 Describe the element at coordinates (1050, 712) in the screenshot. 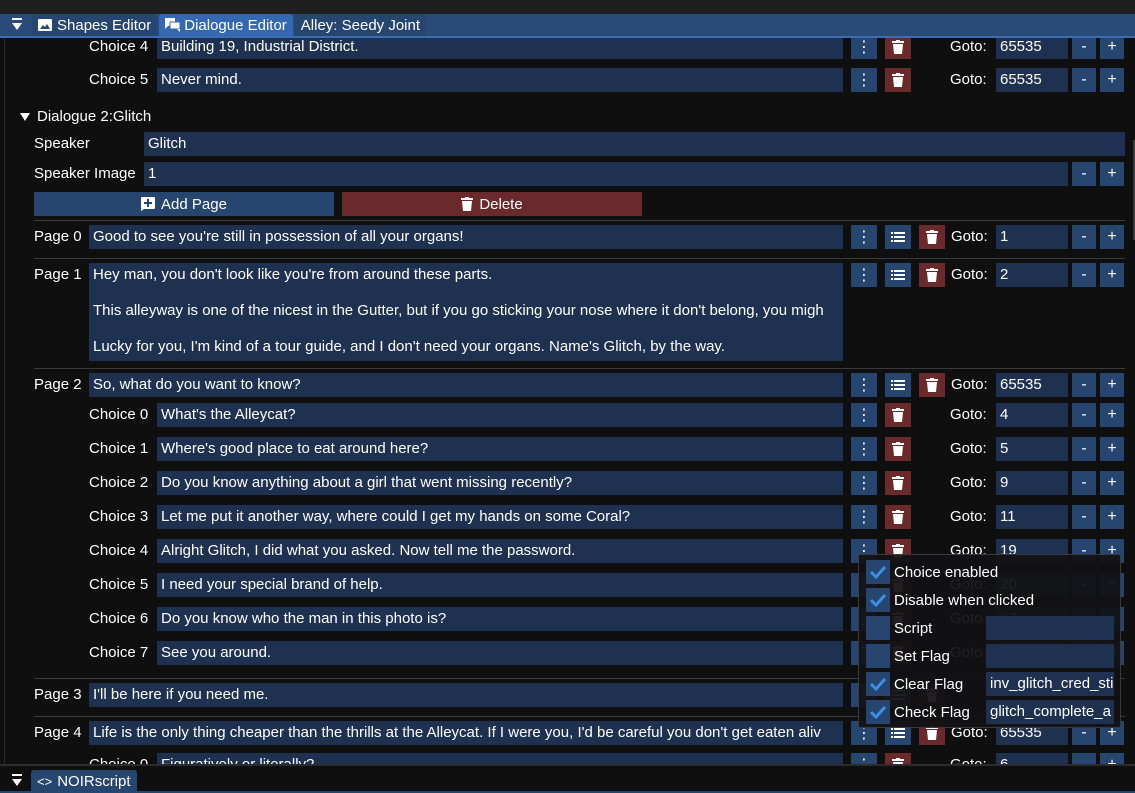

I see `option-value-input: glitch_complete_a` at that location.